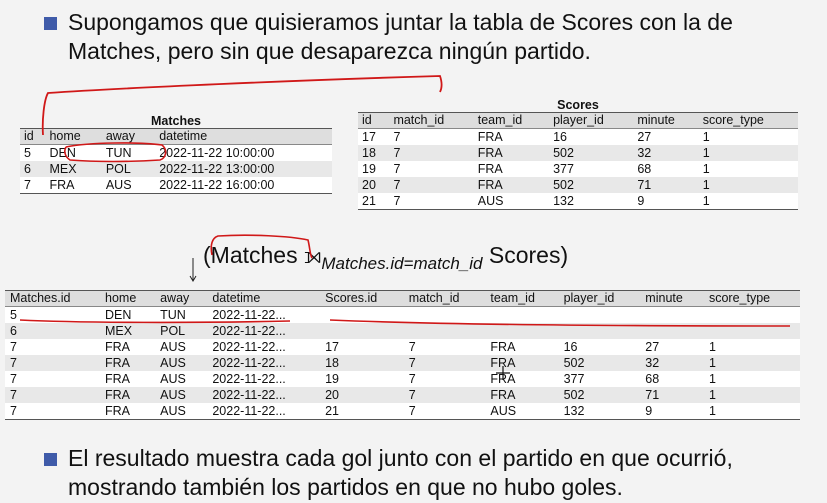  I want to click on column-header: home, so click(73, 136).